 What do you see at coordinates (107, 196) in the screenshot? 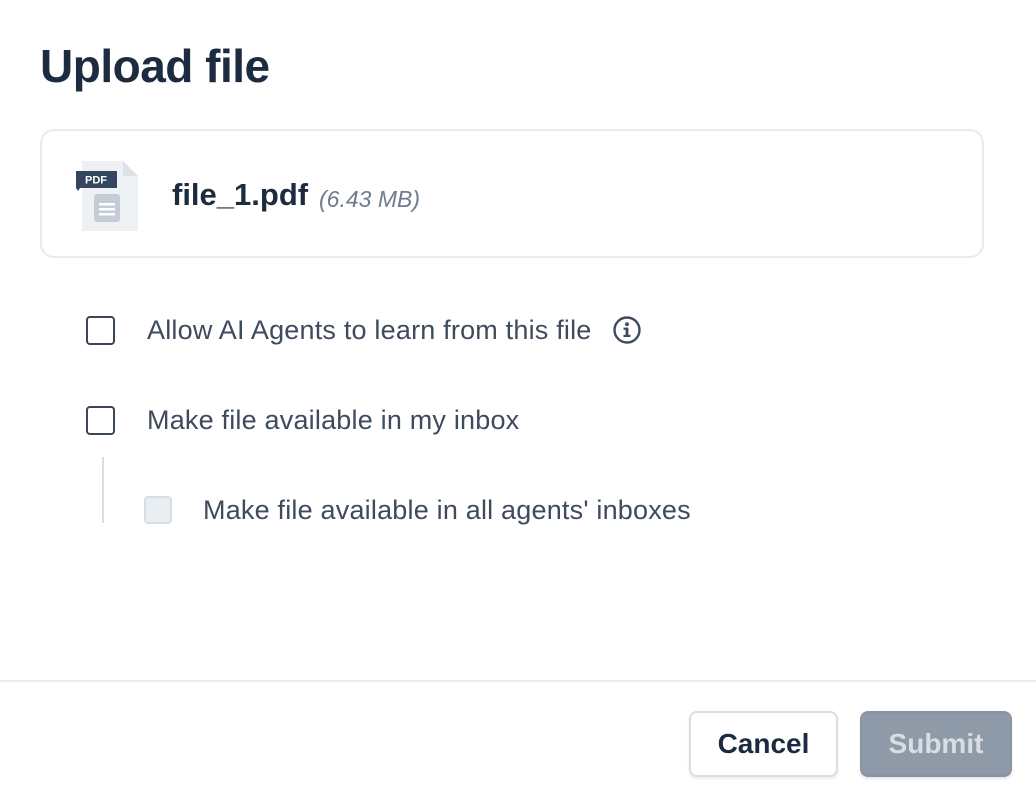
I see `pdf-file-icon: PDF` at bounding box center [107, 196].